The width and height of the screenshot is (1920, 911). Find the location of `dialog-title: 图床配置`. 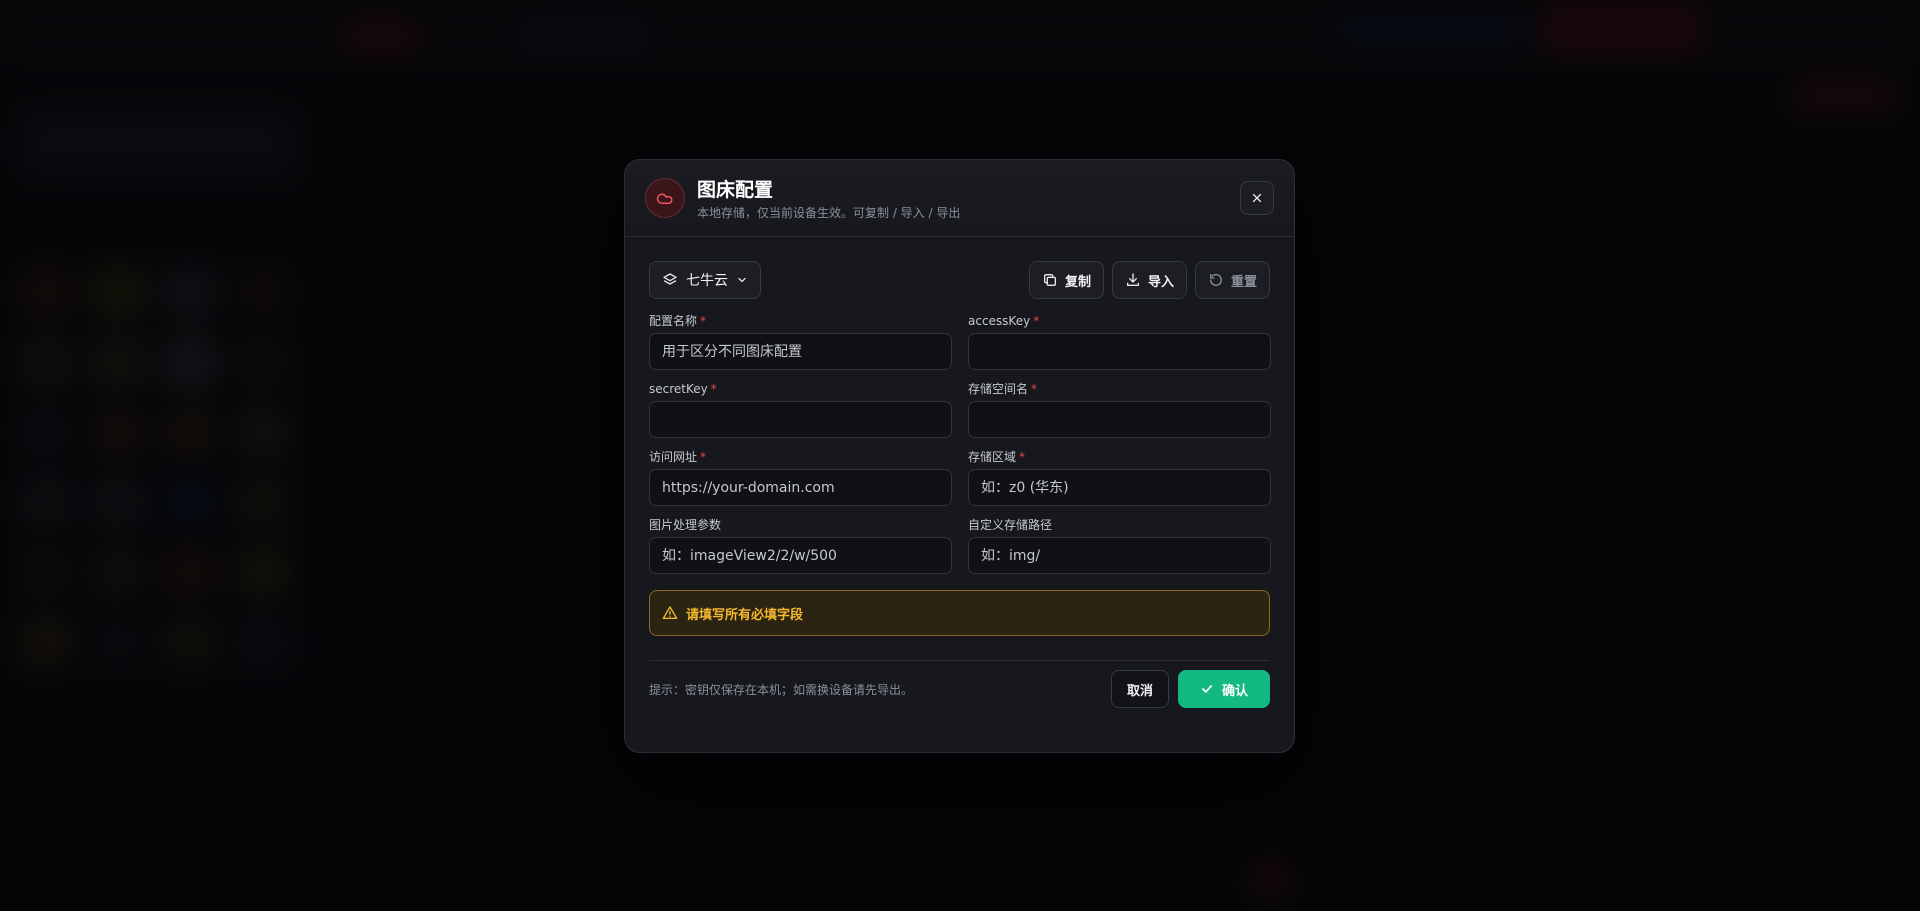

dialog-title: 图床配置 is located at coordinates (735, 190).